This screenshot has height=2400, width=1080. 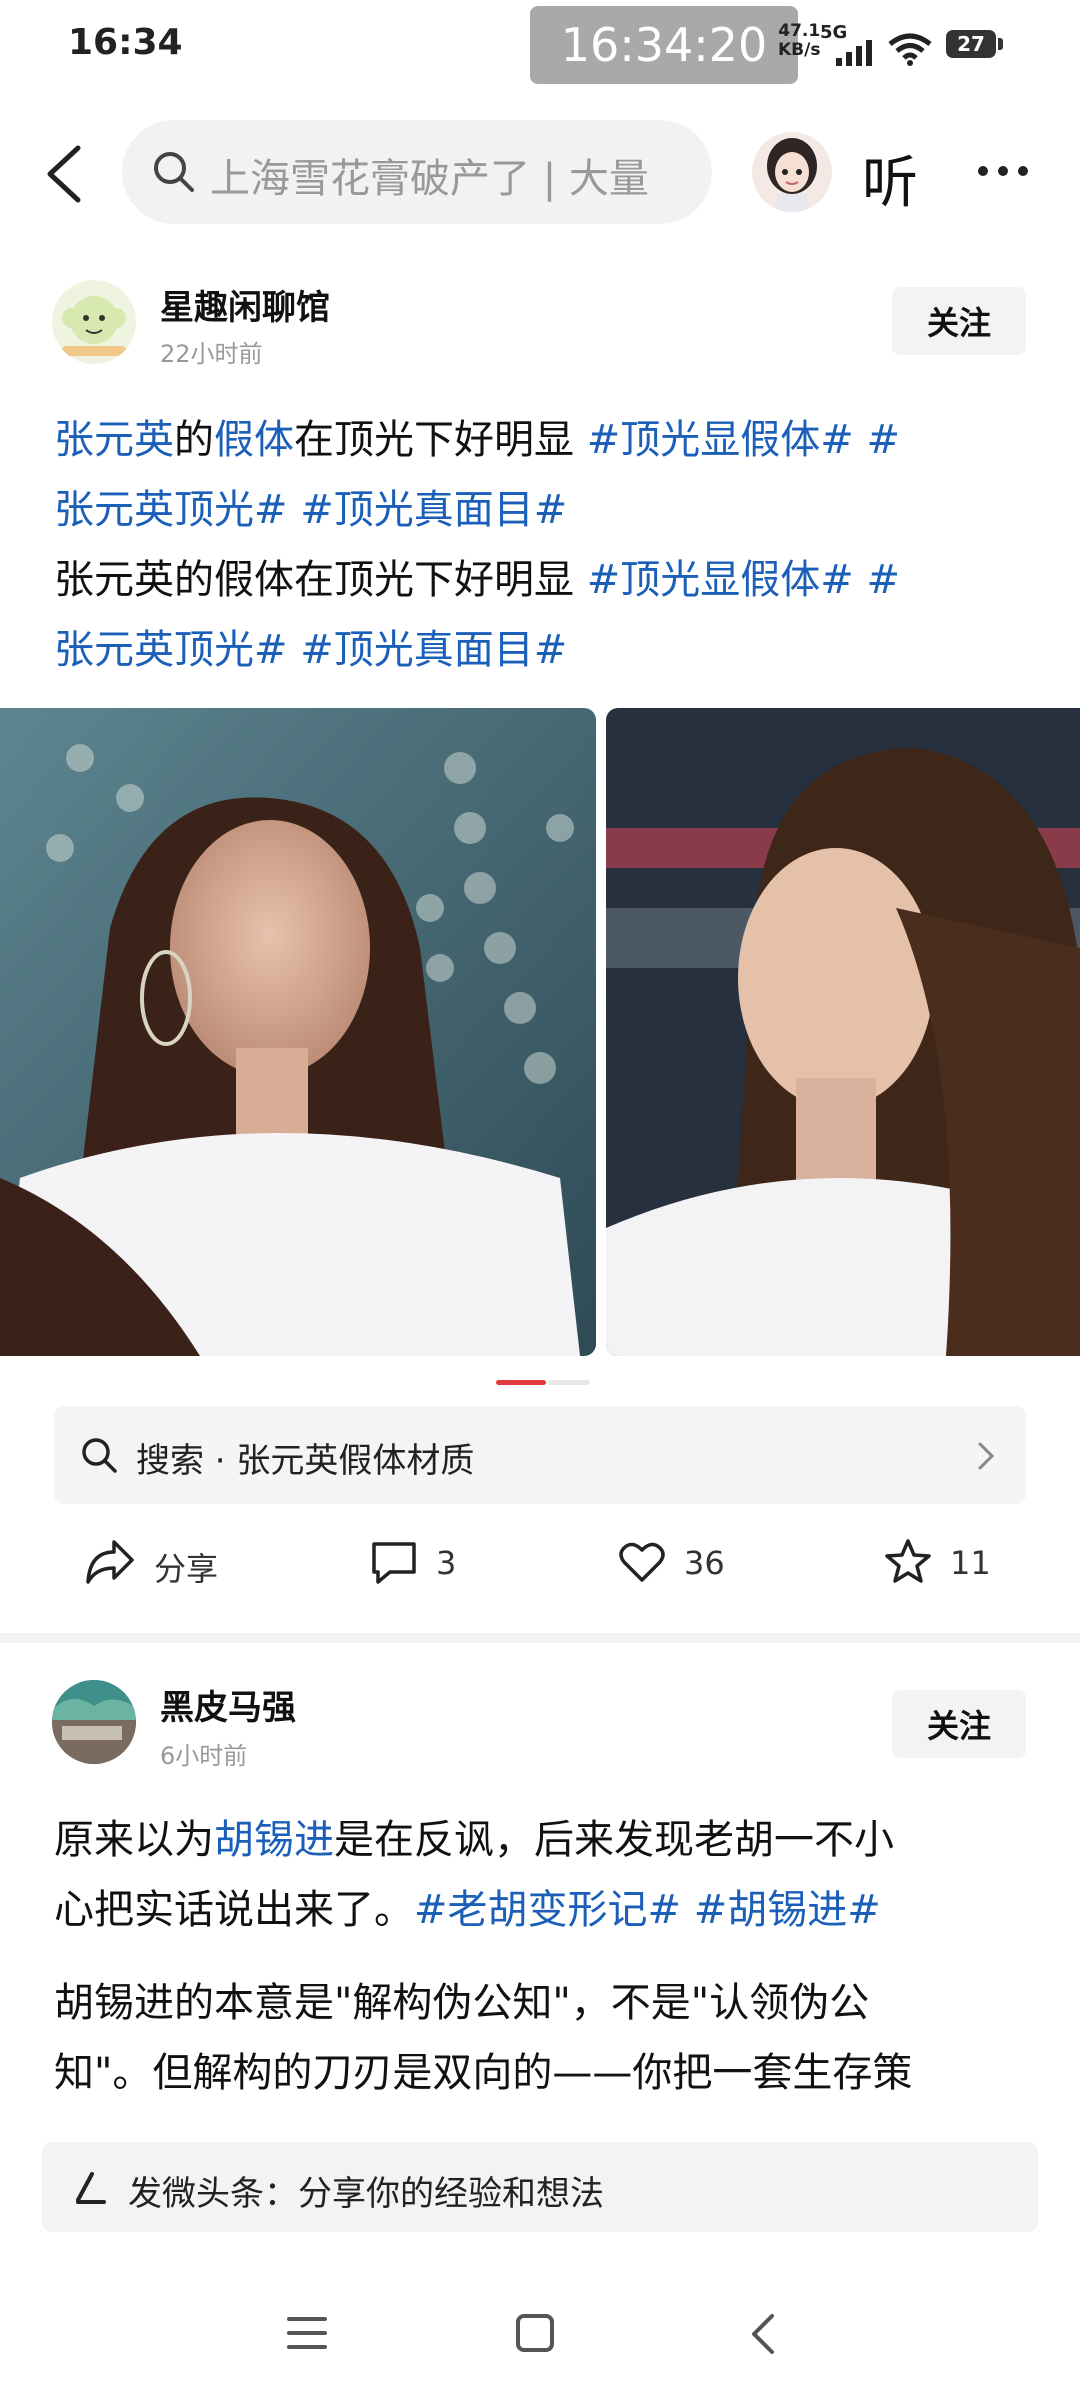 I want to click on author-name: 星趣闲聊馆, so click(x=245, y=304).